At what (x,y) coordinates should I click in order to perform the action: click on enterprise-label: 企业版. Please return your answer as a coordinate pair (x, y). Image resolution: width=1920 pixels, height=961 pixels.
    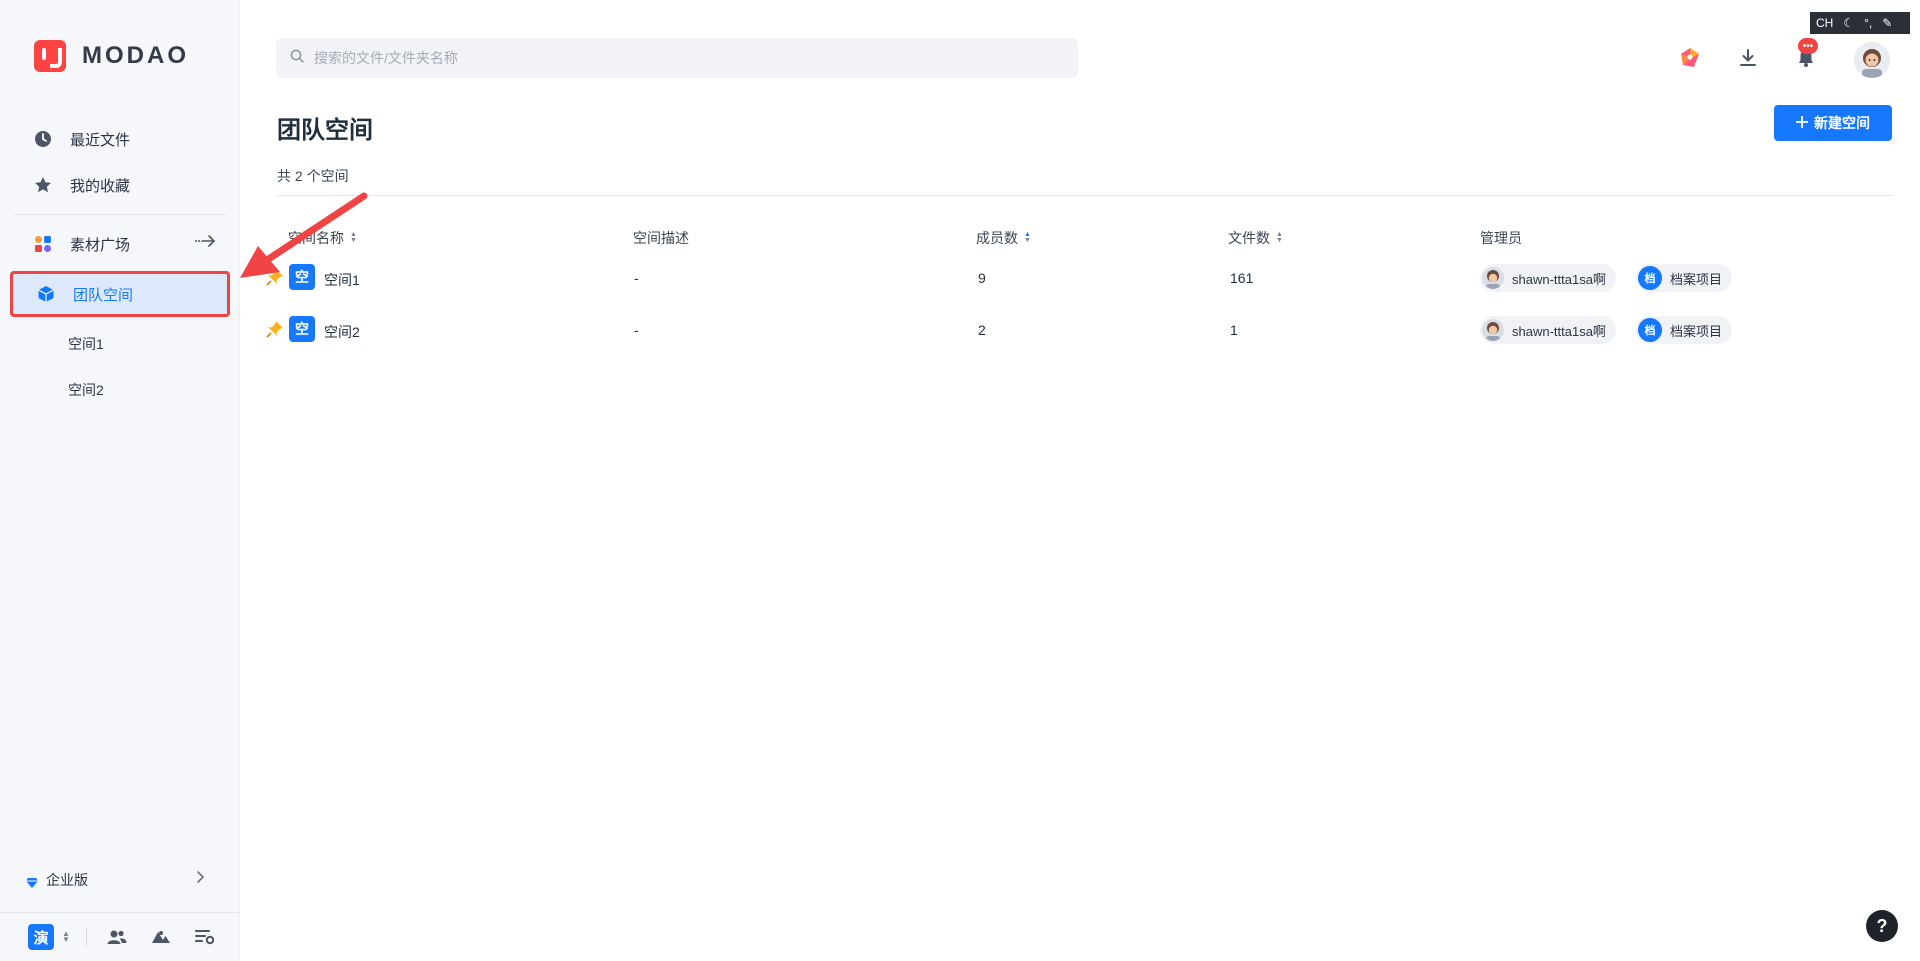
    Looking at the image, I should click on (67, 880).